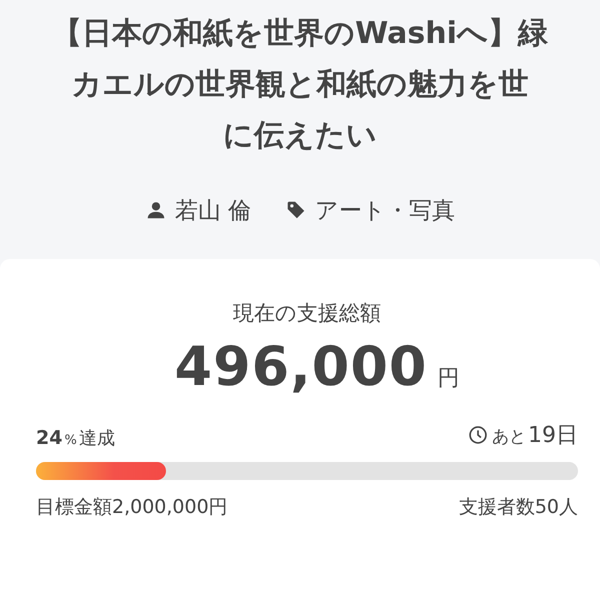  What do you see at coordinates (300, 34) in the screenshot?
I see `project-title: 【日本の和紙を世界のWashiへ】緑` at bounding box center [300, 34].